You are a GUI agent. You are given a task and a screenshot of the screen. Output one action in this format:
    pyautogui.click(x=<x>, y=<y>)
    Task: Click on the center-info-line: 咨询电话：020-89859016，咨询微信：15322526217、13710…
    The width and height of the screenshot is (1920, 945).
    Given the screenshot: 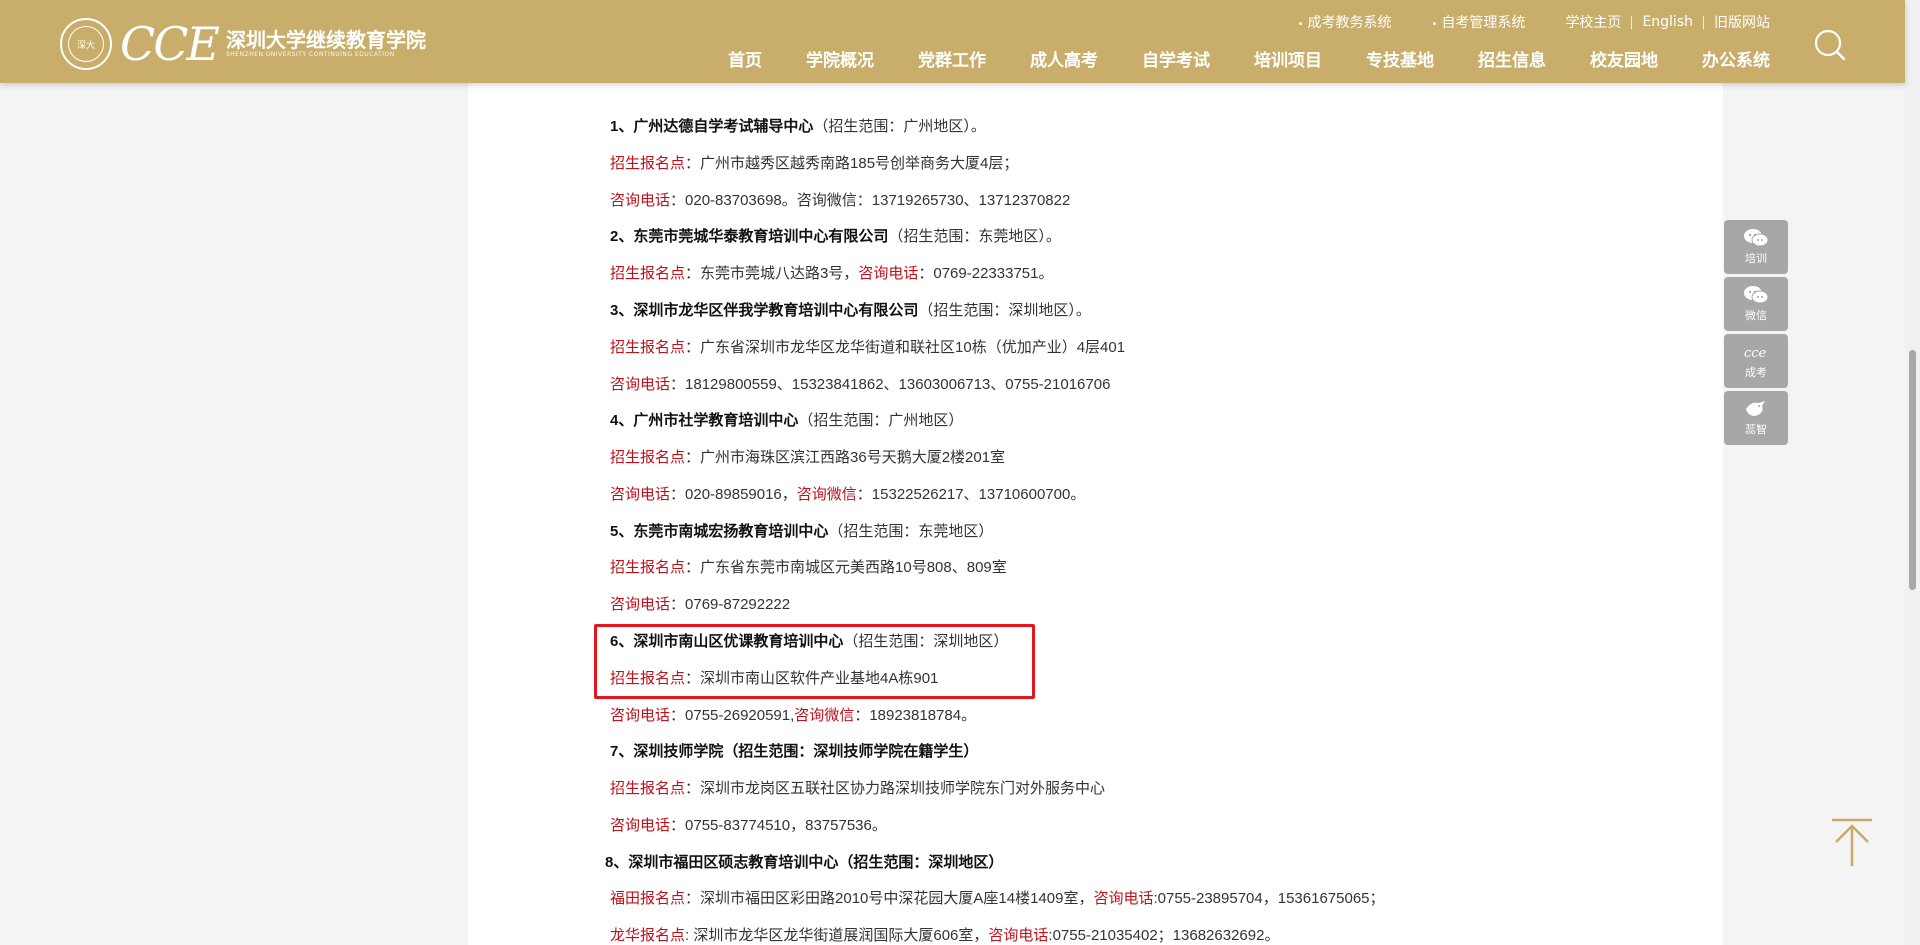 What is the action you would take?
    pyautogui.click(x=847, y=493)
    